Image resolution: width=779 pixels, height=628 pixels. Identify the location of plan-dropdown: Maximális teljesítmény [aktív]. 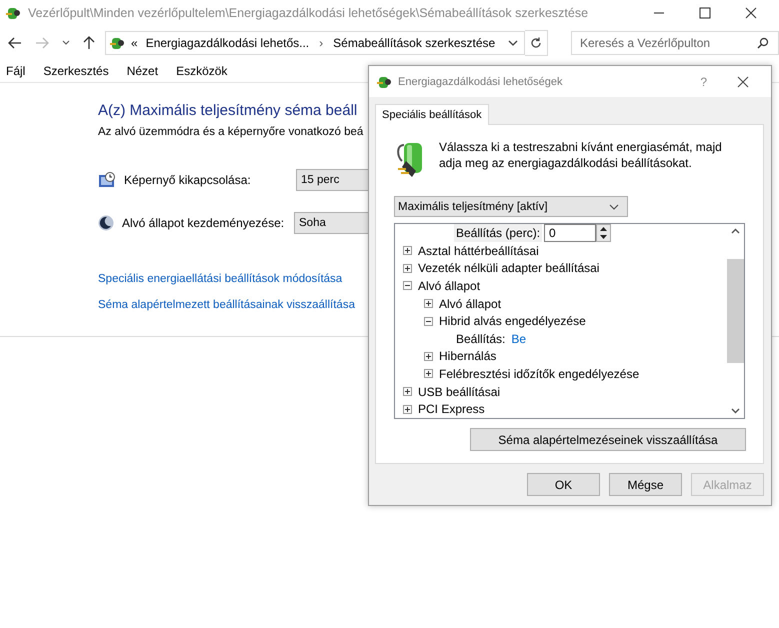
(511, 206).